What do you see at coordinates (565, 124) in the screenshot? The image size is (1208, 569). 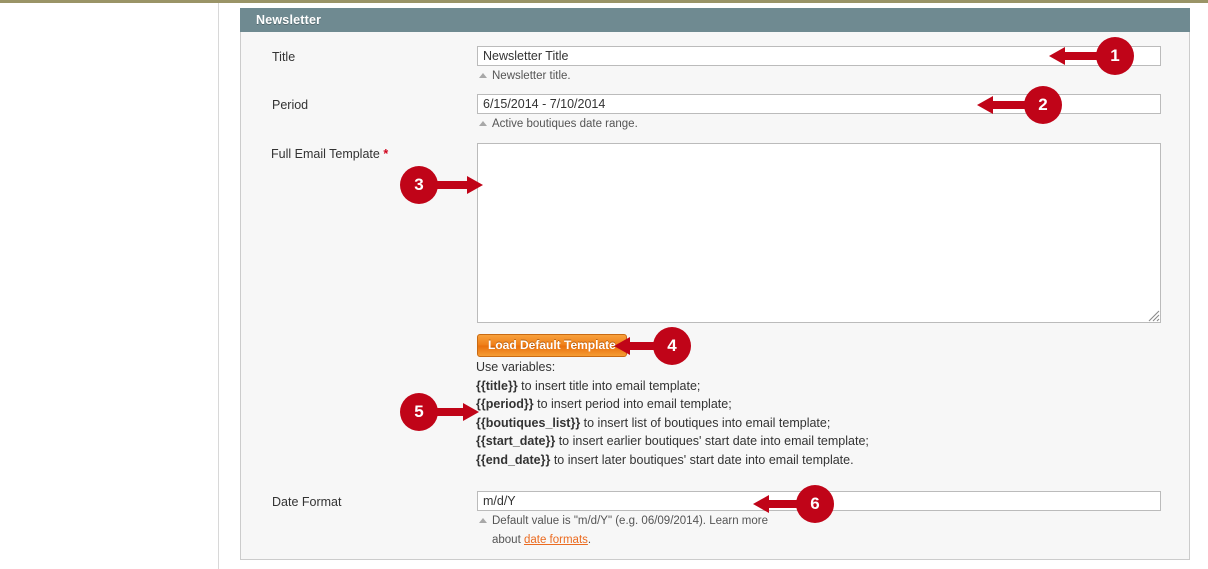 I see `period-hint-text: Active boutiques date range.` at bounding box center [565, 124].